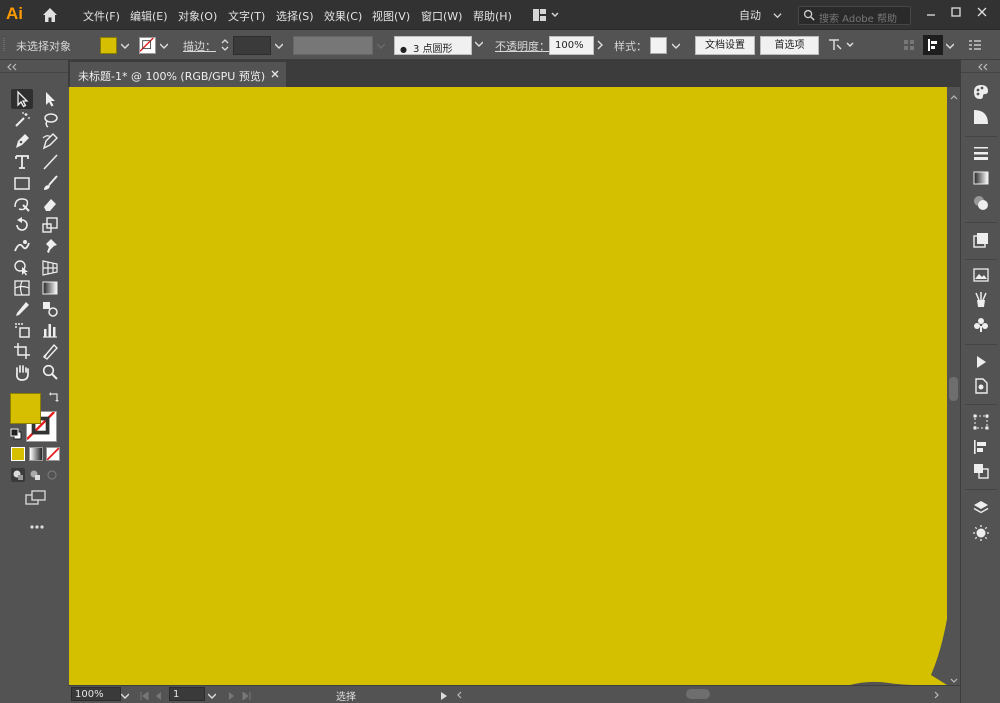  I want to click on draw-inside-icon, so click(52, 476).